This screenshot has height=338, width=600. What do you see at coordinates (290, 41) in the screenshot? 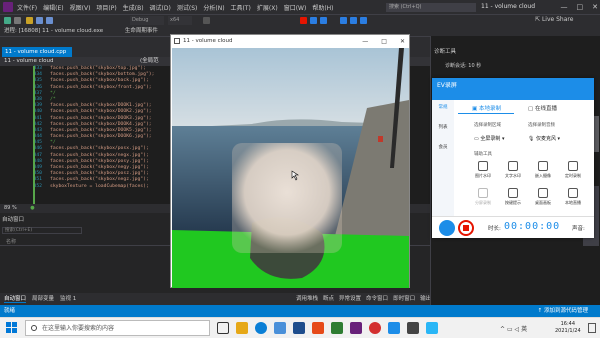
I see `volume-cloud-title-bar: 11 - volume cloud — □ ✕` at bounding box center [290, 41].